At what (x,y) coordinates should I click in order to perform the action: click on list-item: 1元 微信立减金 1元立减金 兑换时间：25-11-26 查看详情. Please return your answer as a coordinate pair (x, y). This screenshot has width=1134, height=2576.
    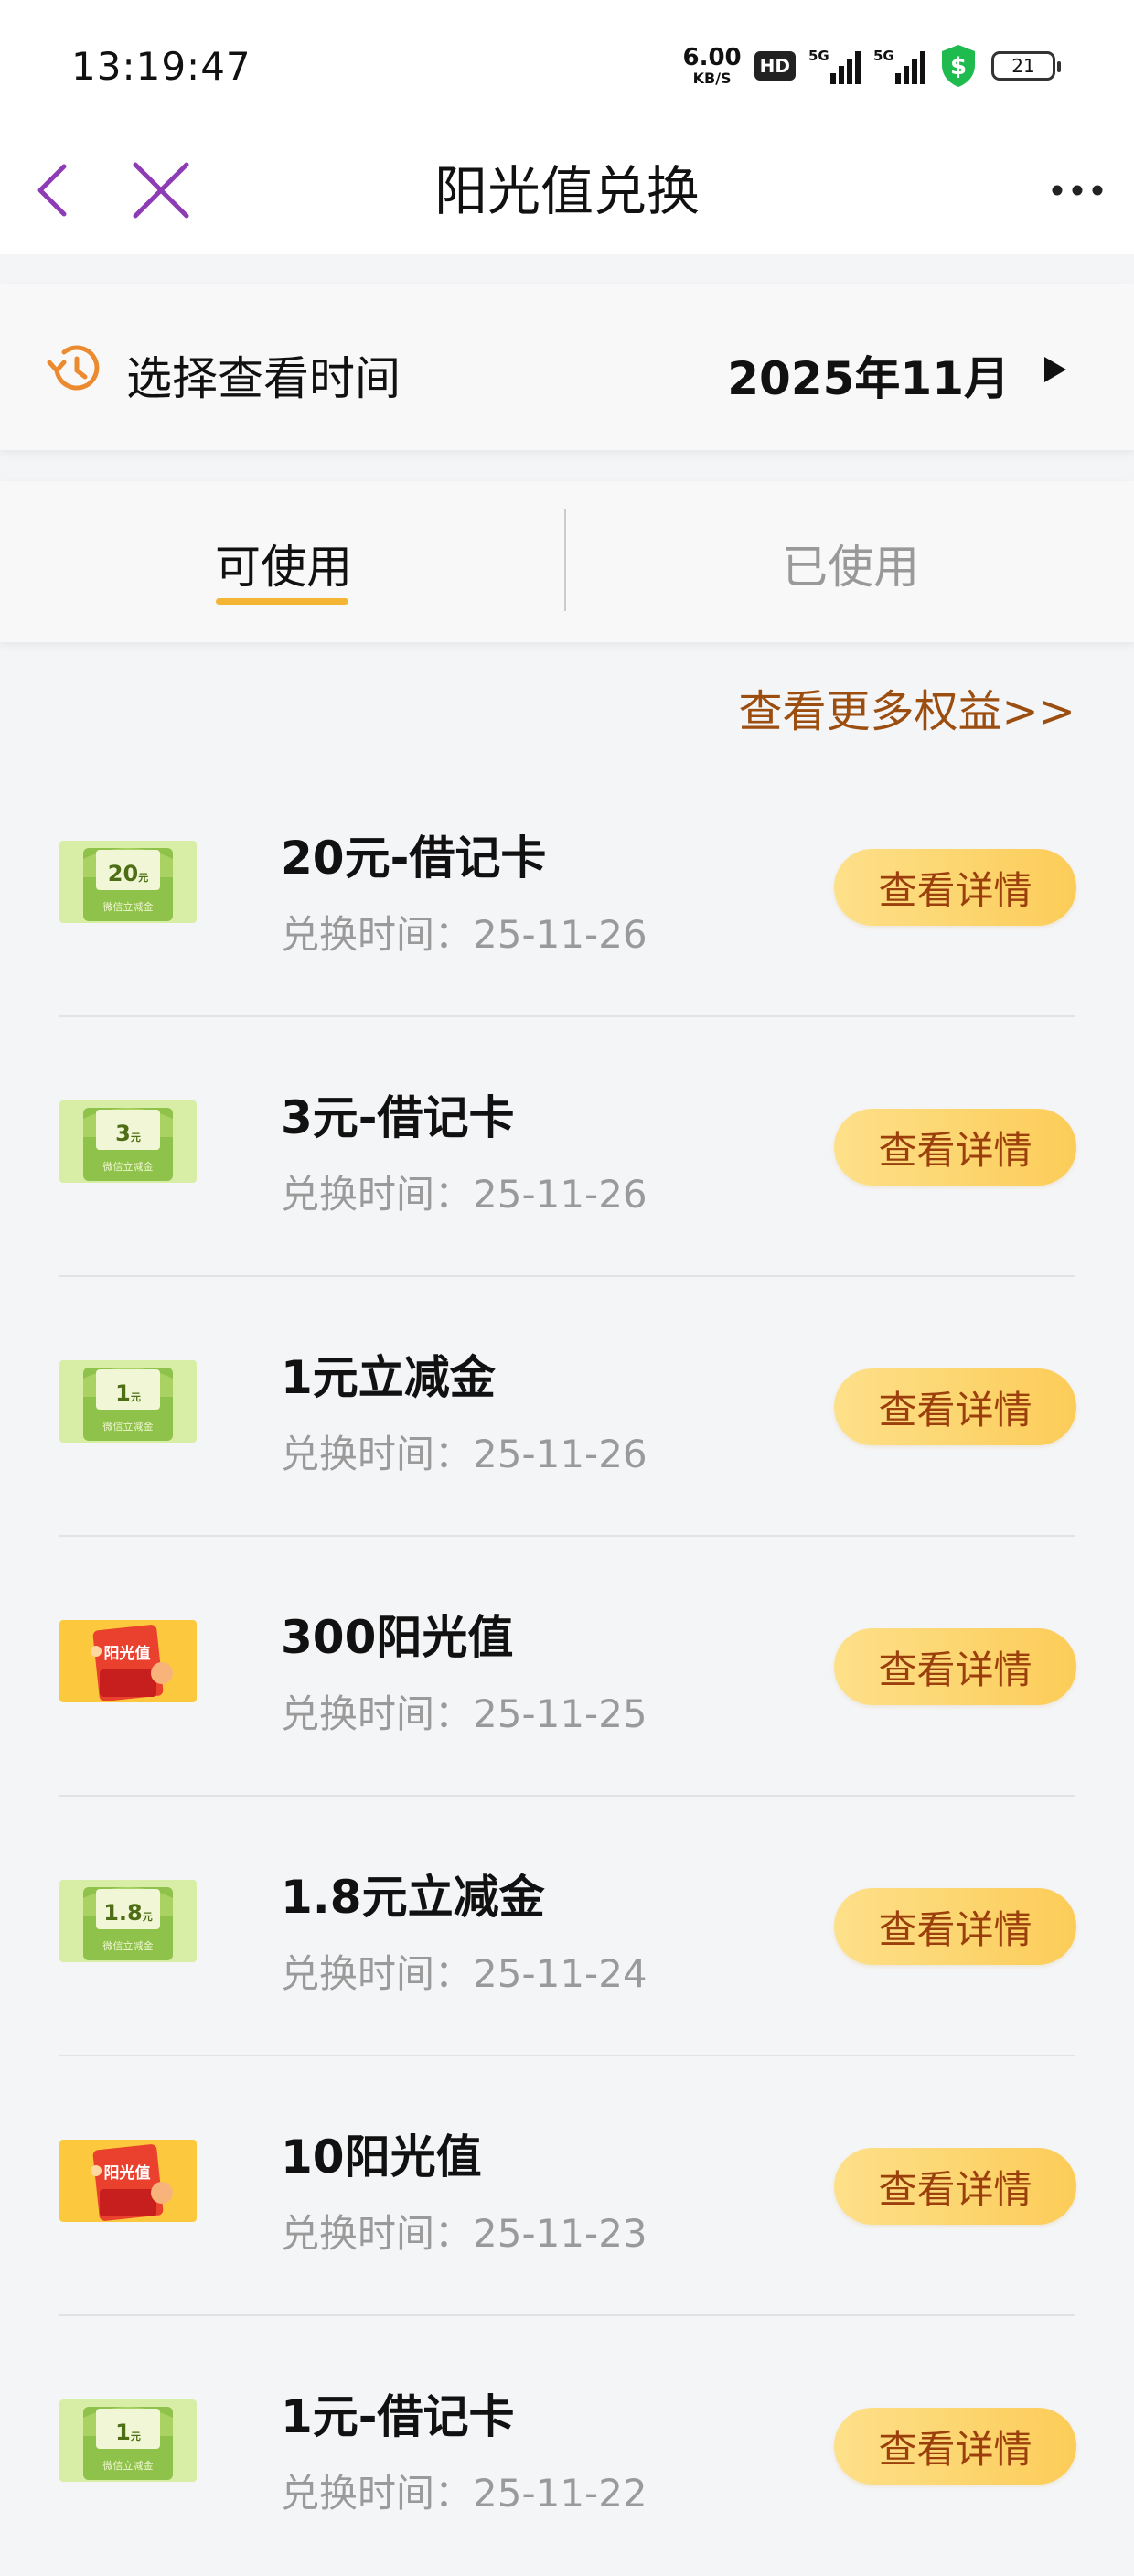
    Looking at the image, I should click on (567, 1407).